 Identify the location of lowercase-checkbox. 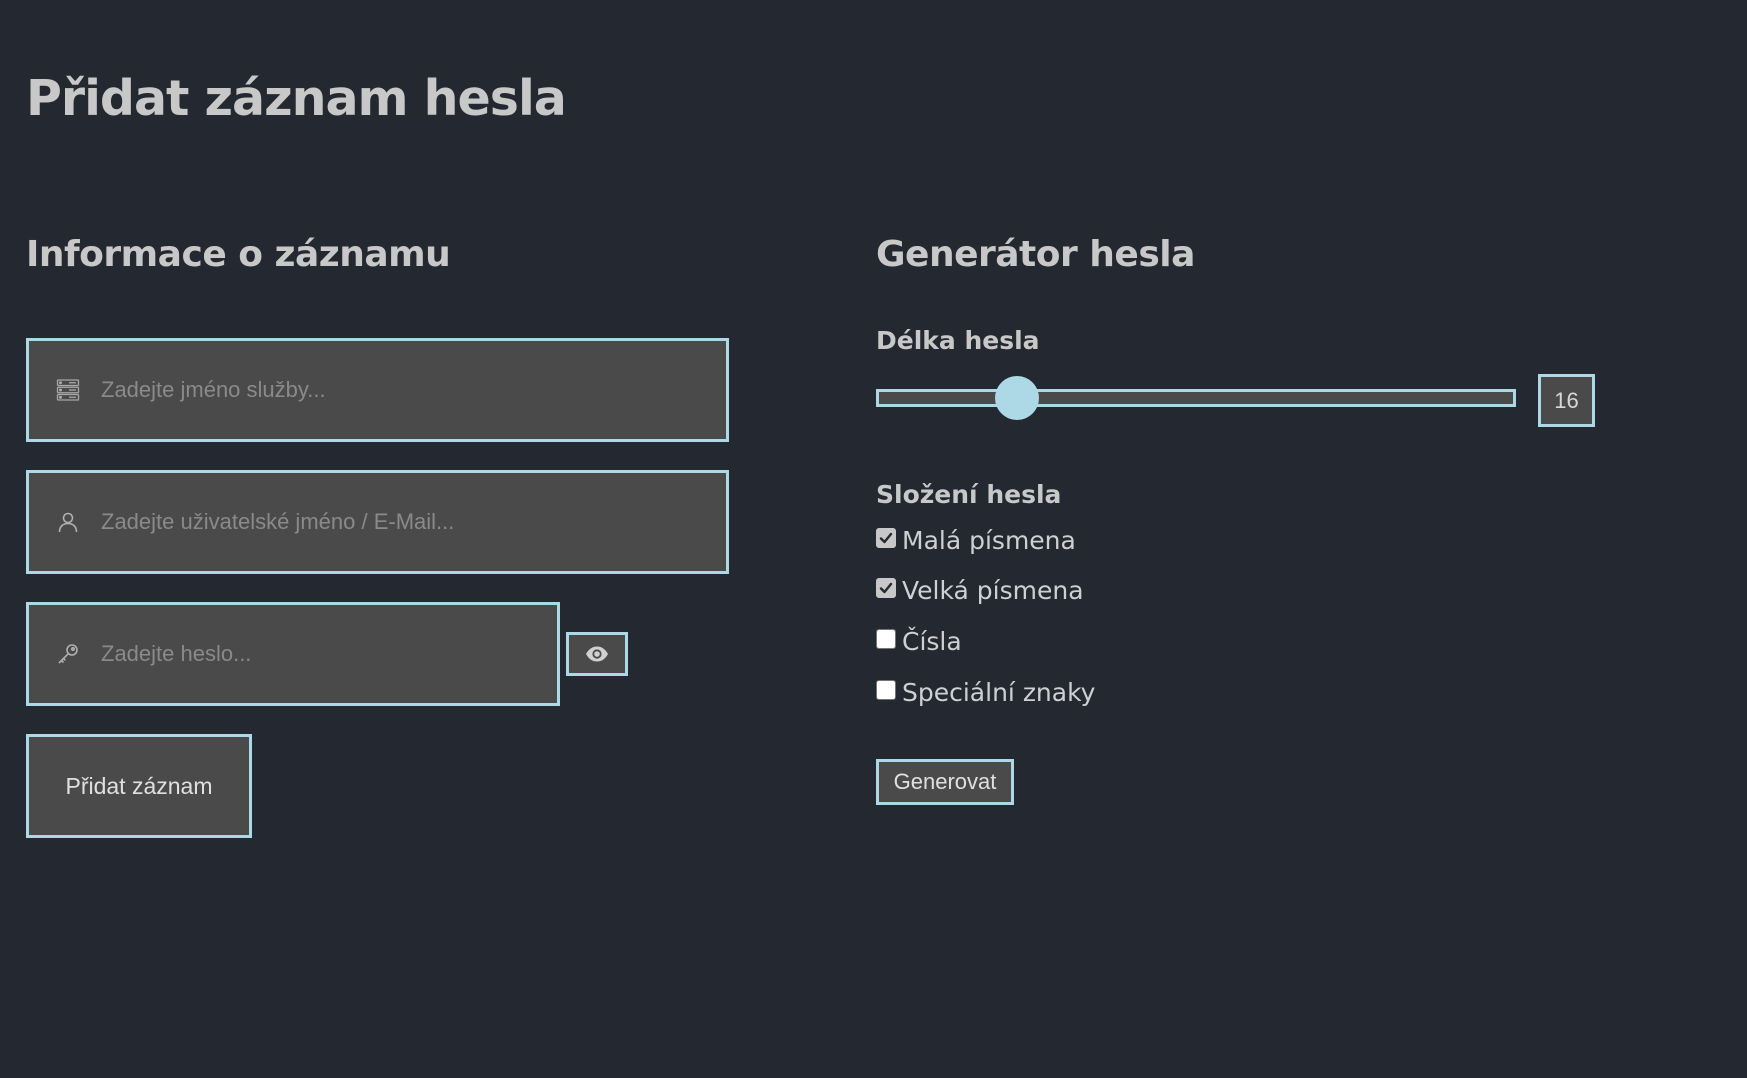
(886, 537).